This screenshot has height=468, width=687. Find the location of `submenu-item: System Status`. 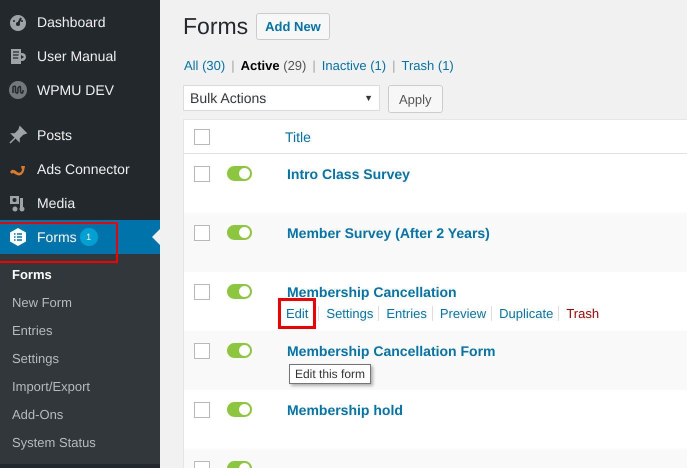

submenu-item: System Status is located at coordinates (80, 443).